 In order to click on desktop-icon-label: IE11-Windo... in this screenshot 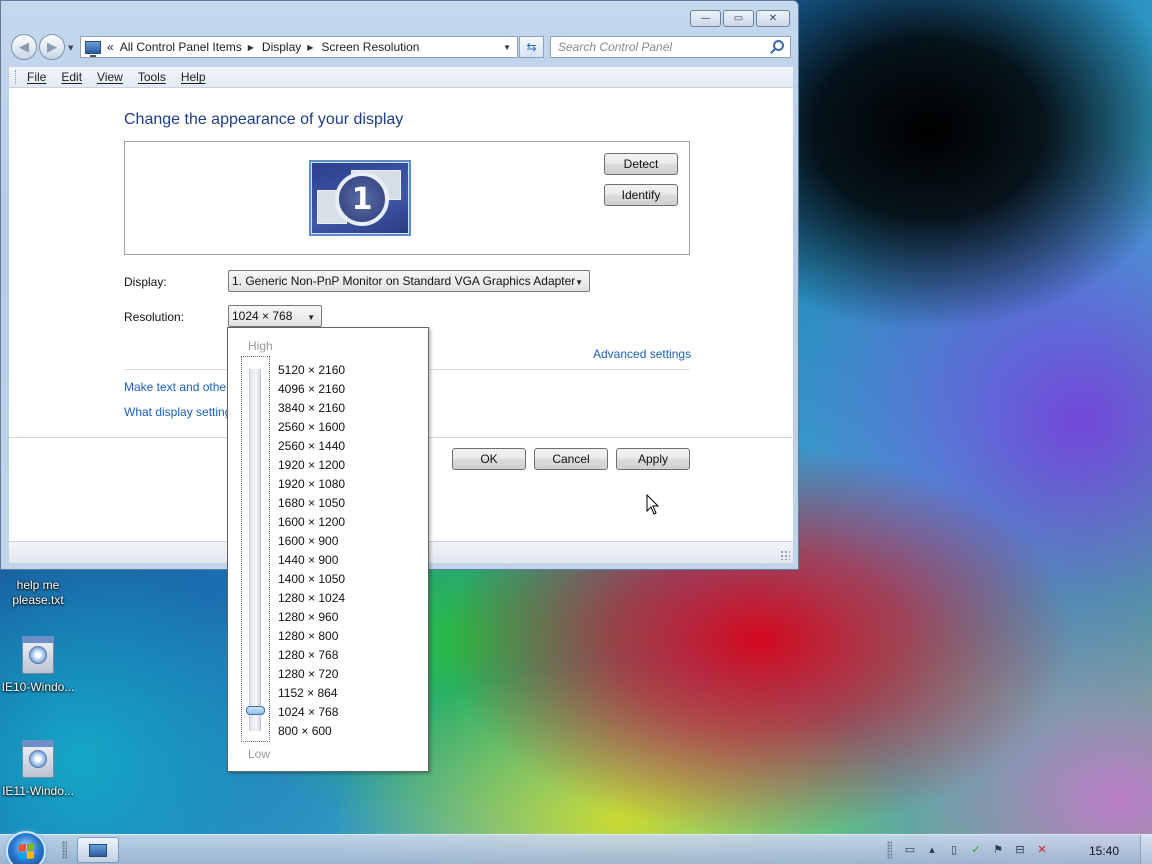, I will do `click(38, 791)`.